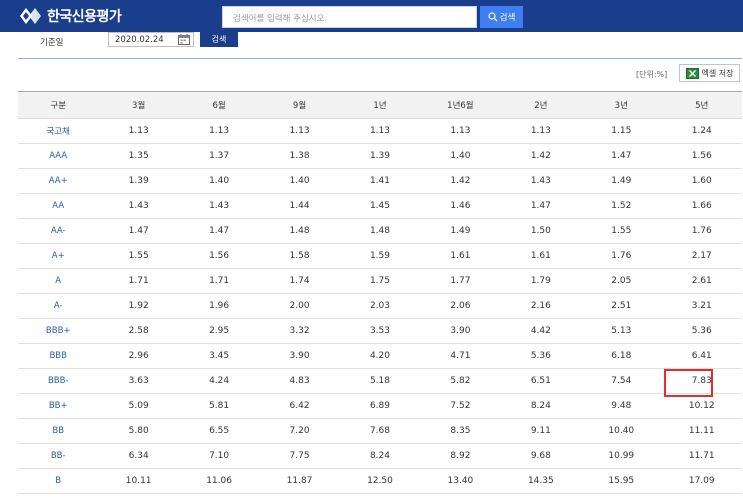 The height and width of the screenshot is (499, 743). Describe the element at coordinates (138, 281) in the screenshot. I see `rate-cell: 1.71` at that location.